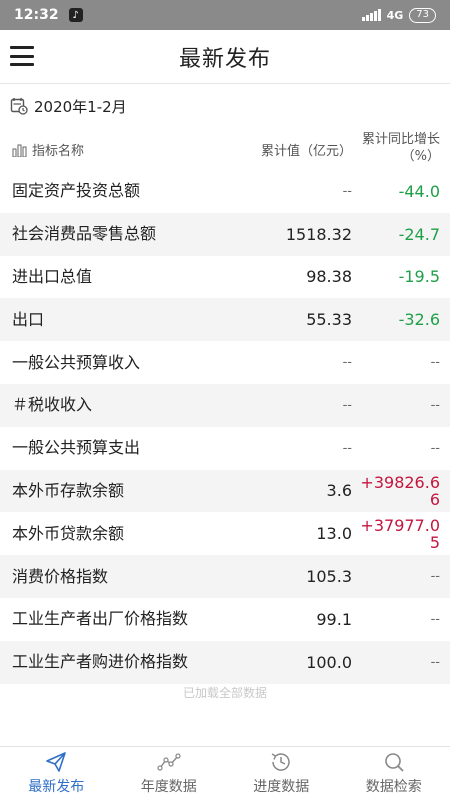 This screenshot has height=800, width=450. I want to click on row-yoy: -19.5, so click(419, 277).